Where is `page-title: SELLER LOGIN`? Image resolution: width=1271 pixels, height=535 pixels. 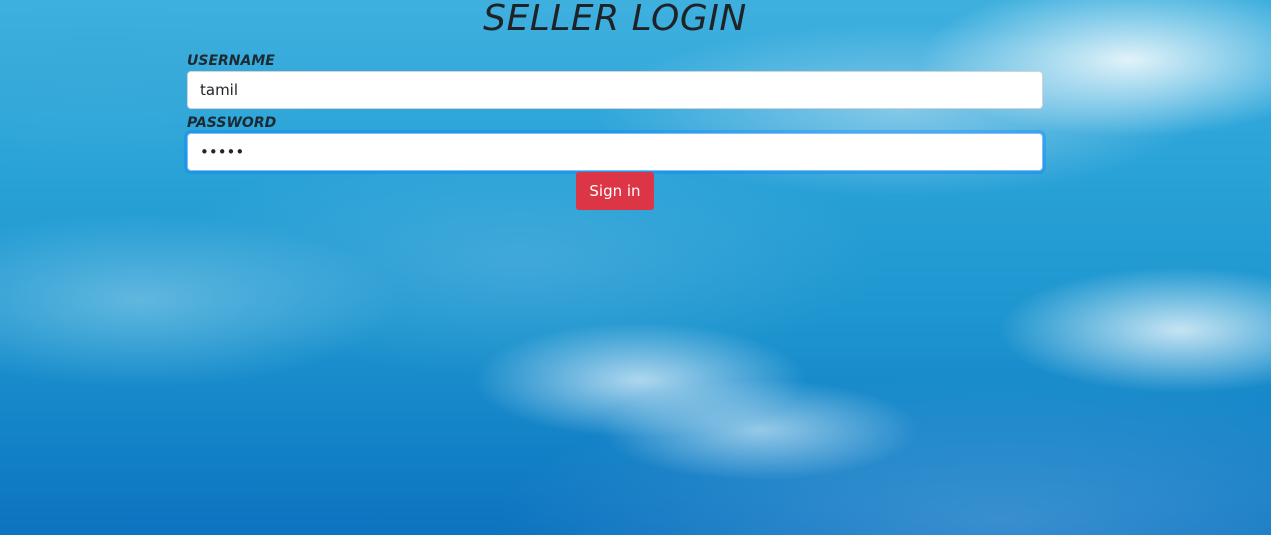 page-title: SELLER LOGIN is located at coordinates (615, 19).